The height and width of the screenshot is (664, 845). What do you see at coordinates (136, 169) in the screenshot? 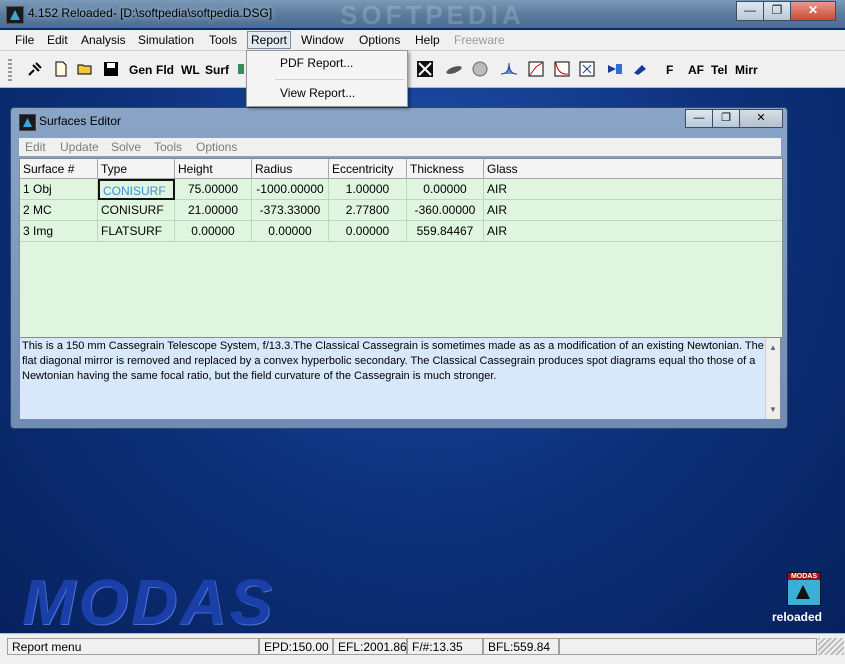
I see `column-header-type: Type` at bounding box center [136, 169].